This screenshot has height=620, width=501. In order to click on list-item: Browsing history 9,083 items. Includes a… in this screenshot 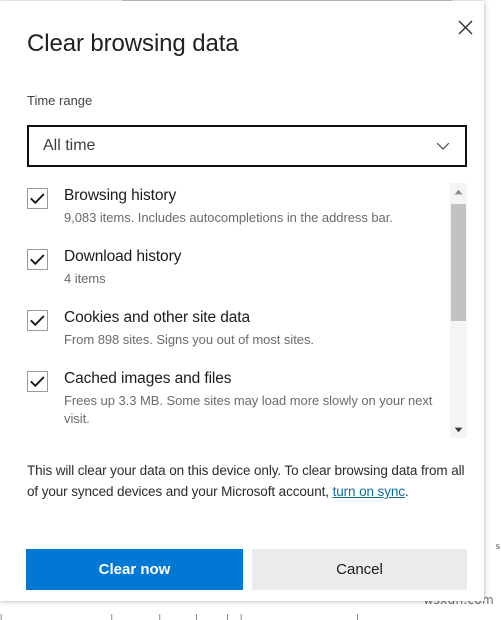, I will do `click(234, 206)`.